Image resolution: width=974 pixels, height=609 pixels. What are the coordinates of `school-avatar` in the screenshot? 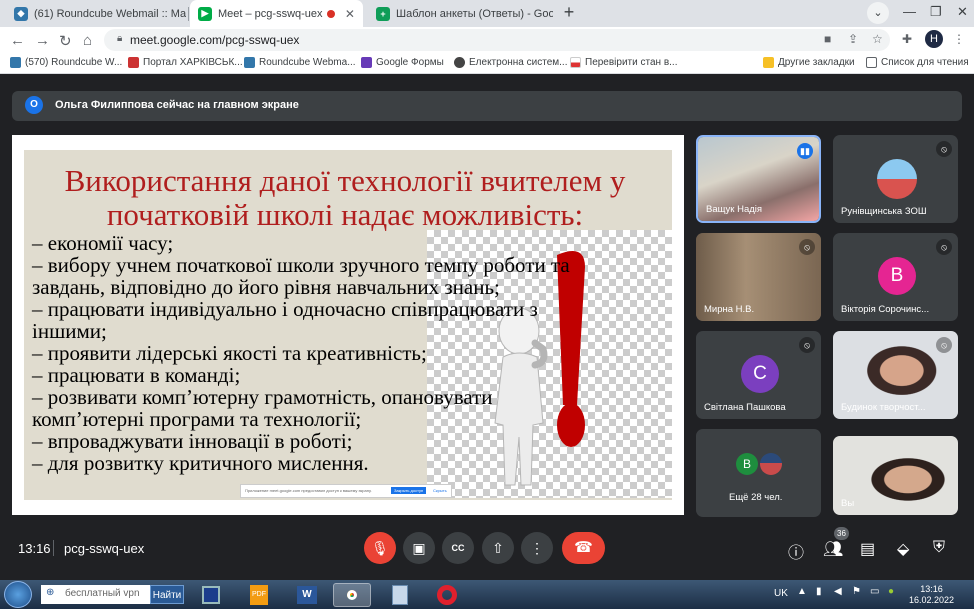 It's located at (897, 179).